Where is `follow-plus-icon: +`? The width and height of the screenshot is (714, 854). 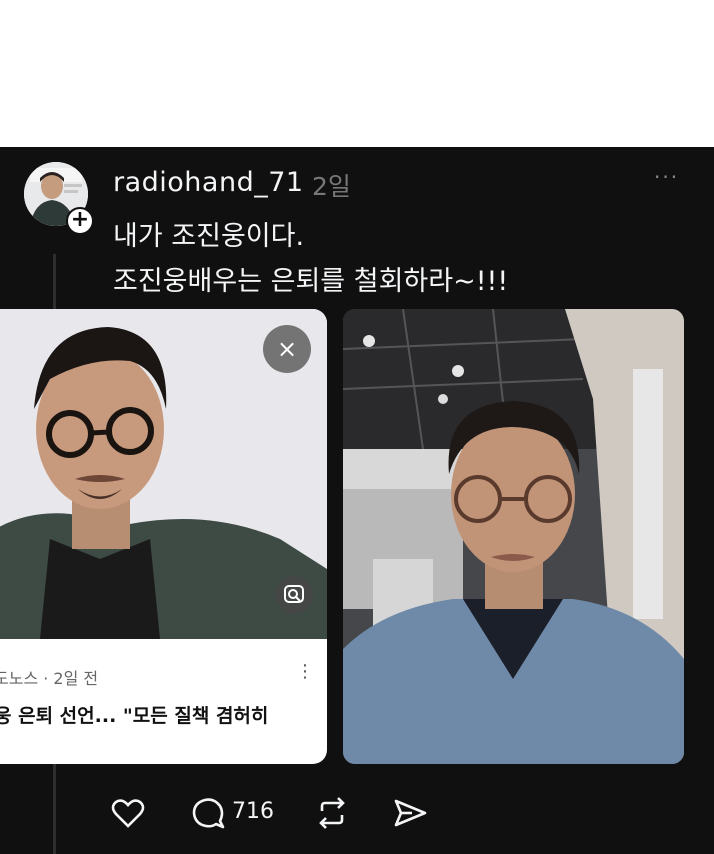 follow-plus-icon: + is located at coordinates (80, 221).